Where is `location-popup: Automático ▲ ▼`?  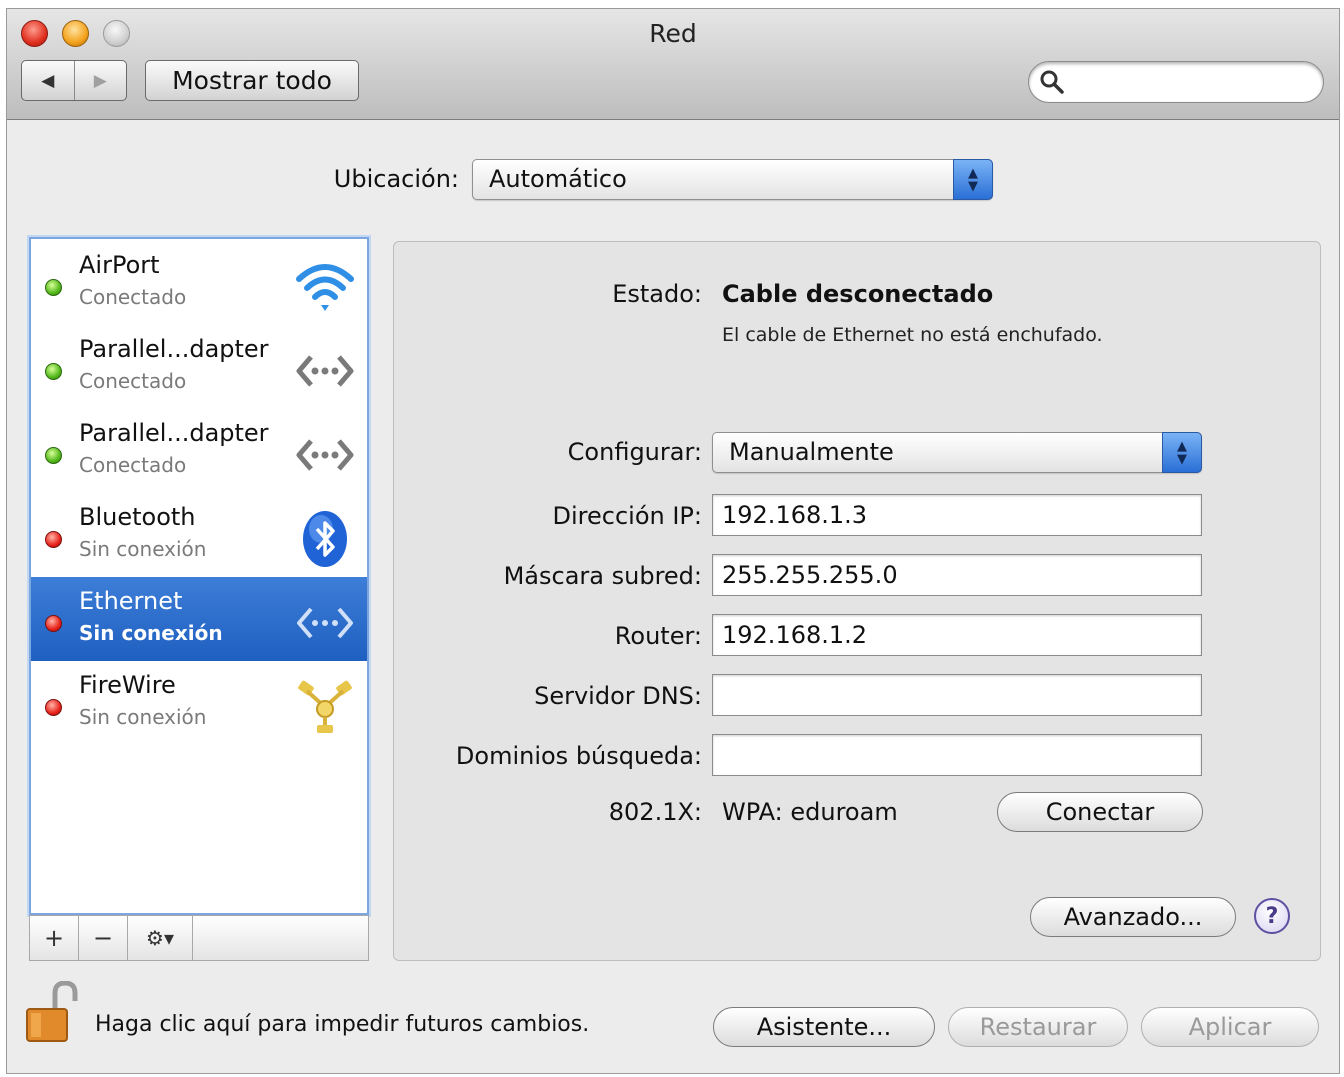 location-popup: Automático ▲ ▼ is located at coordinates (732, 179).